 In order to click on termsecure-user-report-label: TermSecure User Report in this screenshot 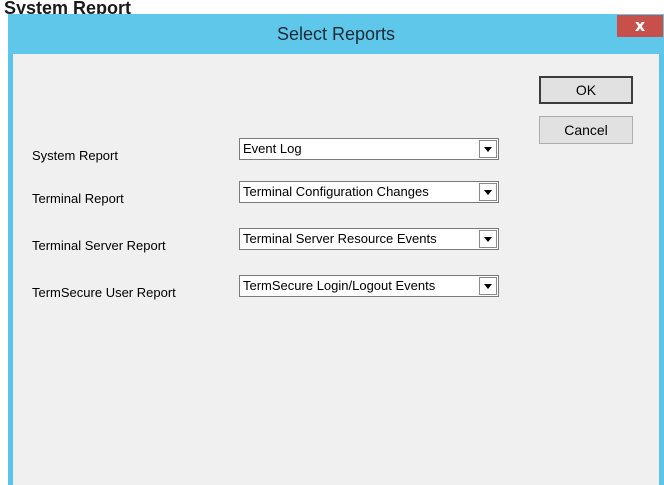, I will do `click(104, 292)`.